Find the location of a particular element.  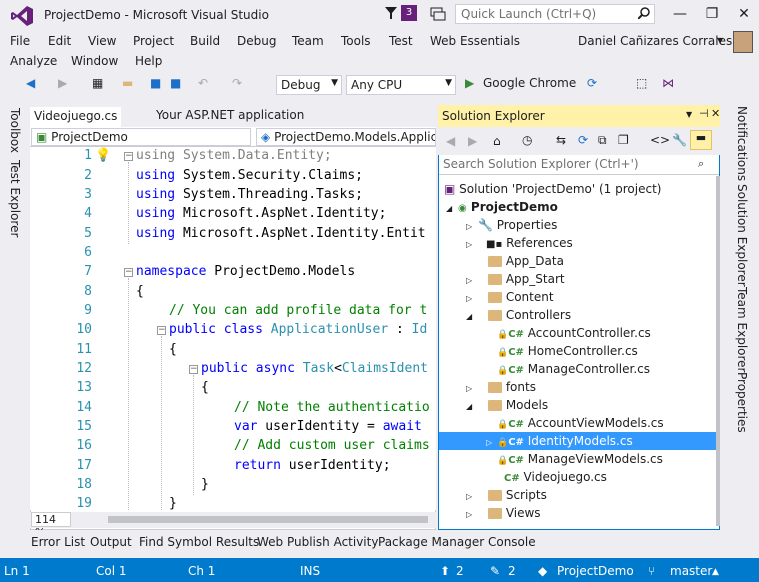

up-arrow-icon: ⬆ is located at coordinates (445, 571).